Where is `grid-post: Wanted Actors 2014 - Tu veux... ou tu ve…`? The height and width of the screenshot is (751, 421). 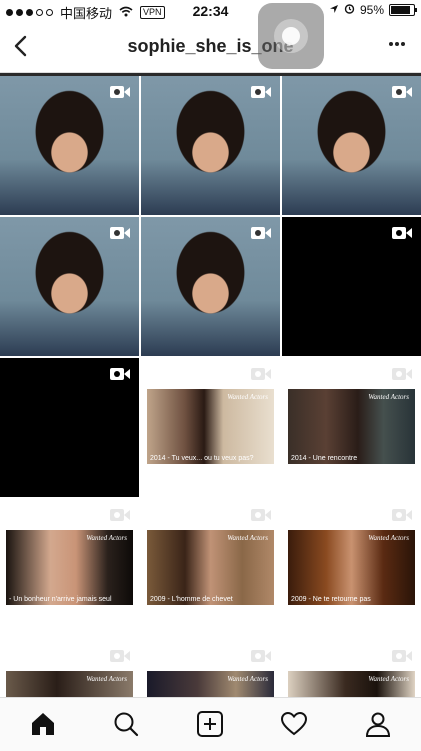
grid-post: Wanted Actors 2014 - Tu veux... ou tu ve… is located at coordinates (210, 427).